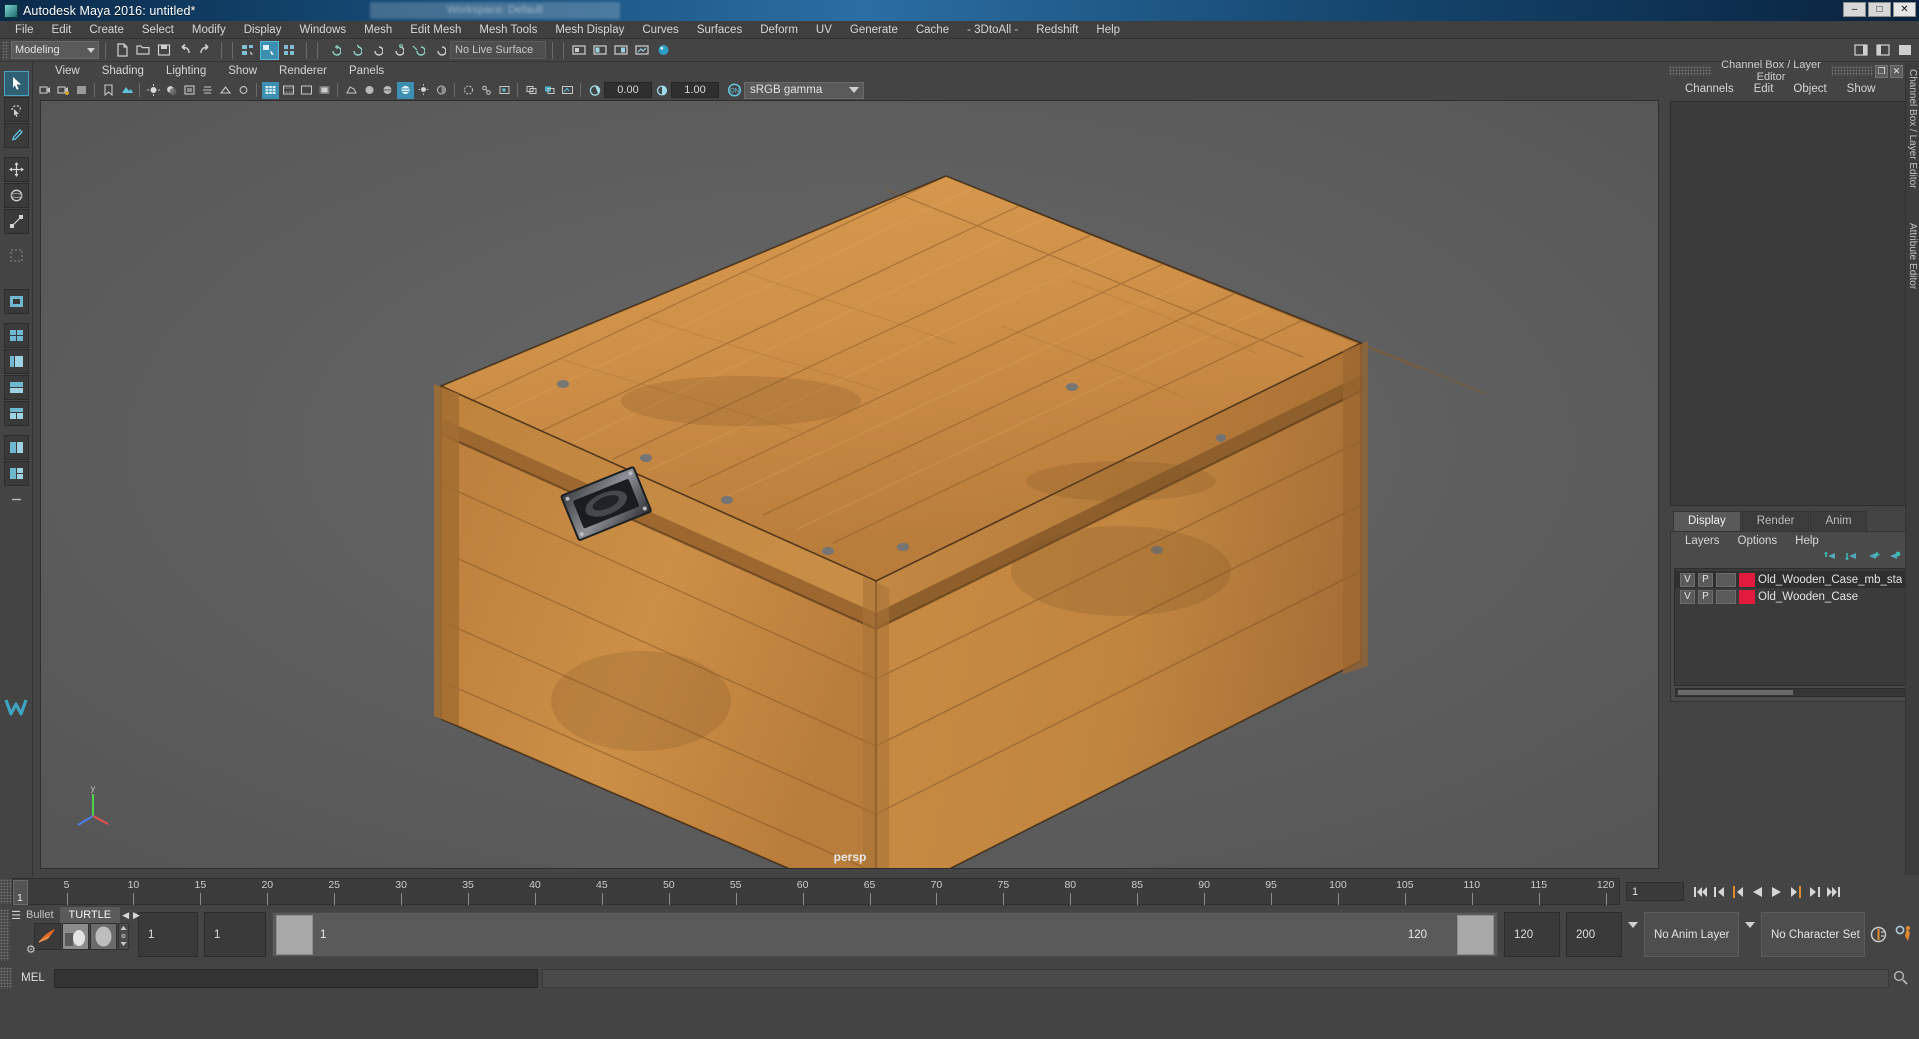  What do you see at coordinates (81, 90) in the screenshot?
I see `camera-attributes-icon` at bounding box center [81, 90].